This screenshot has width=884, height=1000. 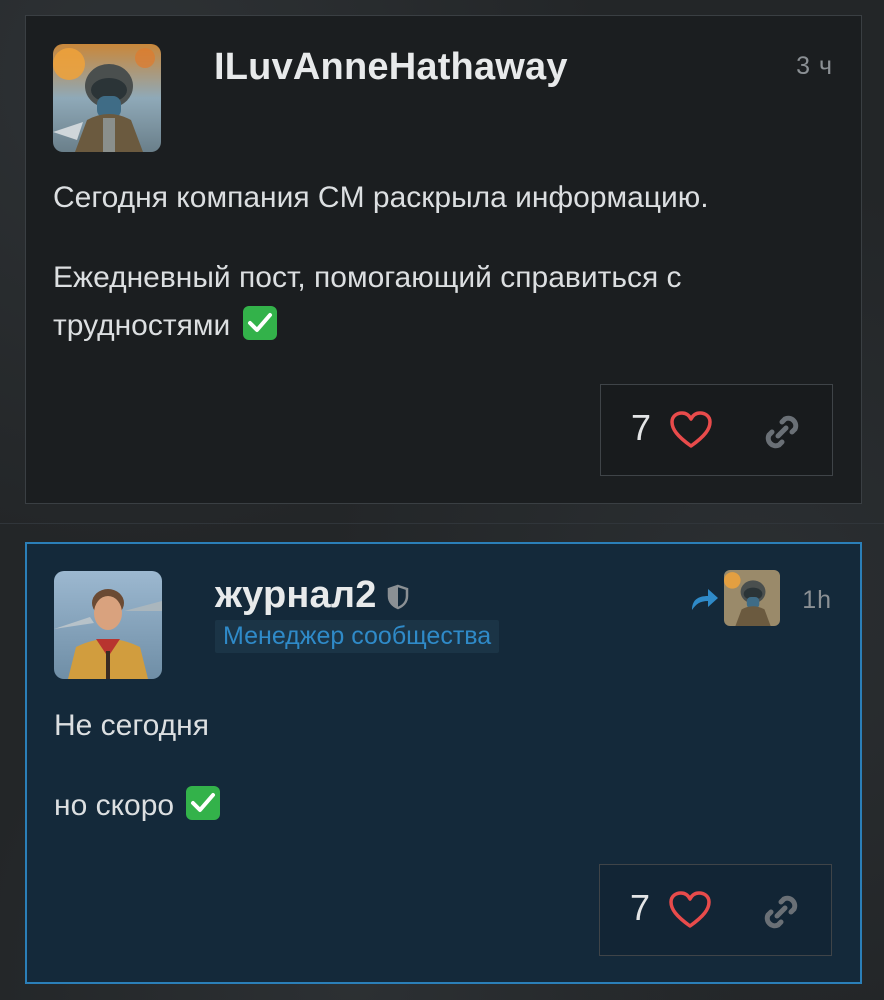 What do you see at coordinates (357, 636) in the screenshot?
I see `role-badge: Менеджер сообщества` at bounding box center [357, 636].